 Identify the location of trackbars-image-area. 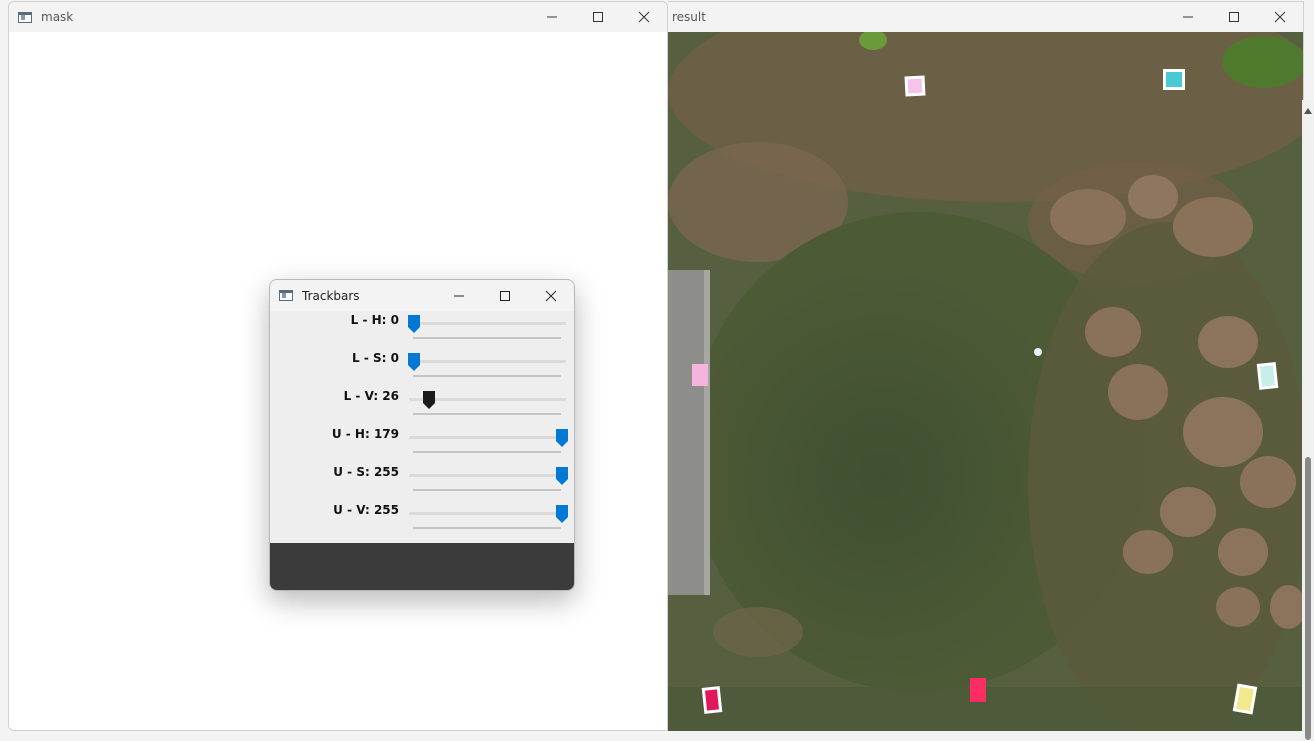
(422, 566).